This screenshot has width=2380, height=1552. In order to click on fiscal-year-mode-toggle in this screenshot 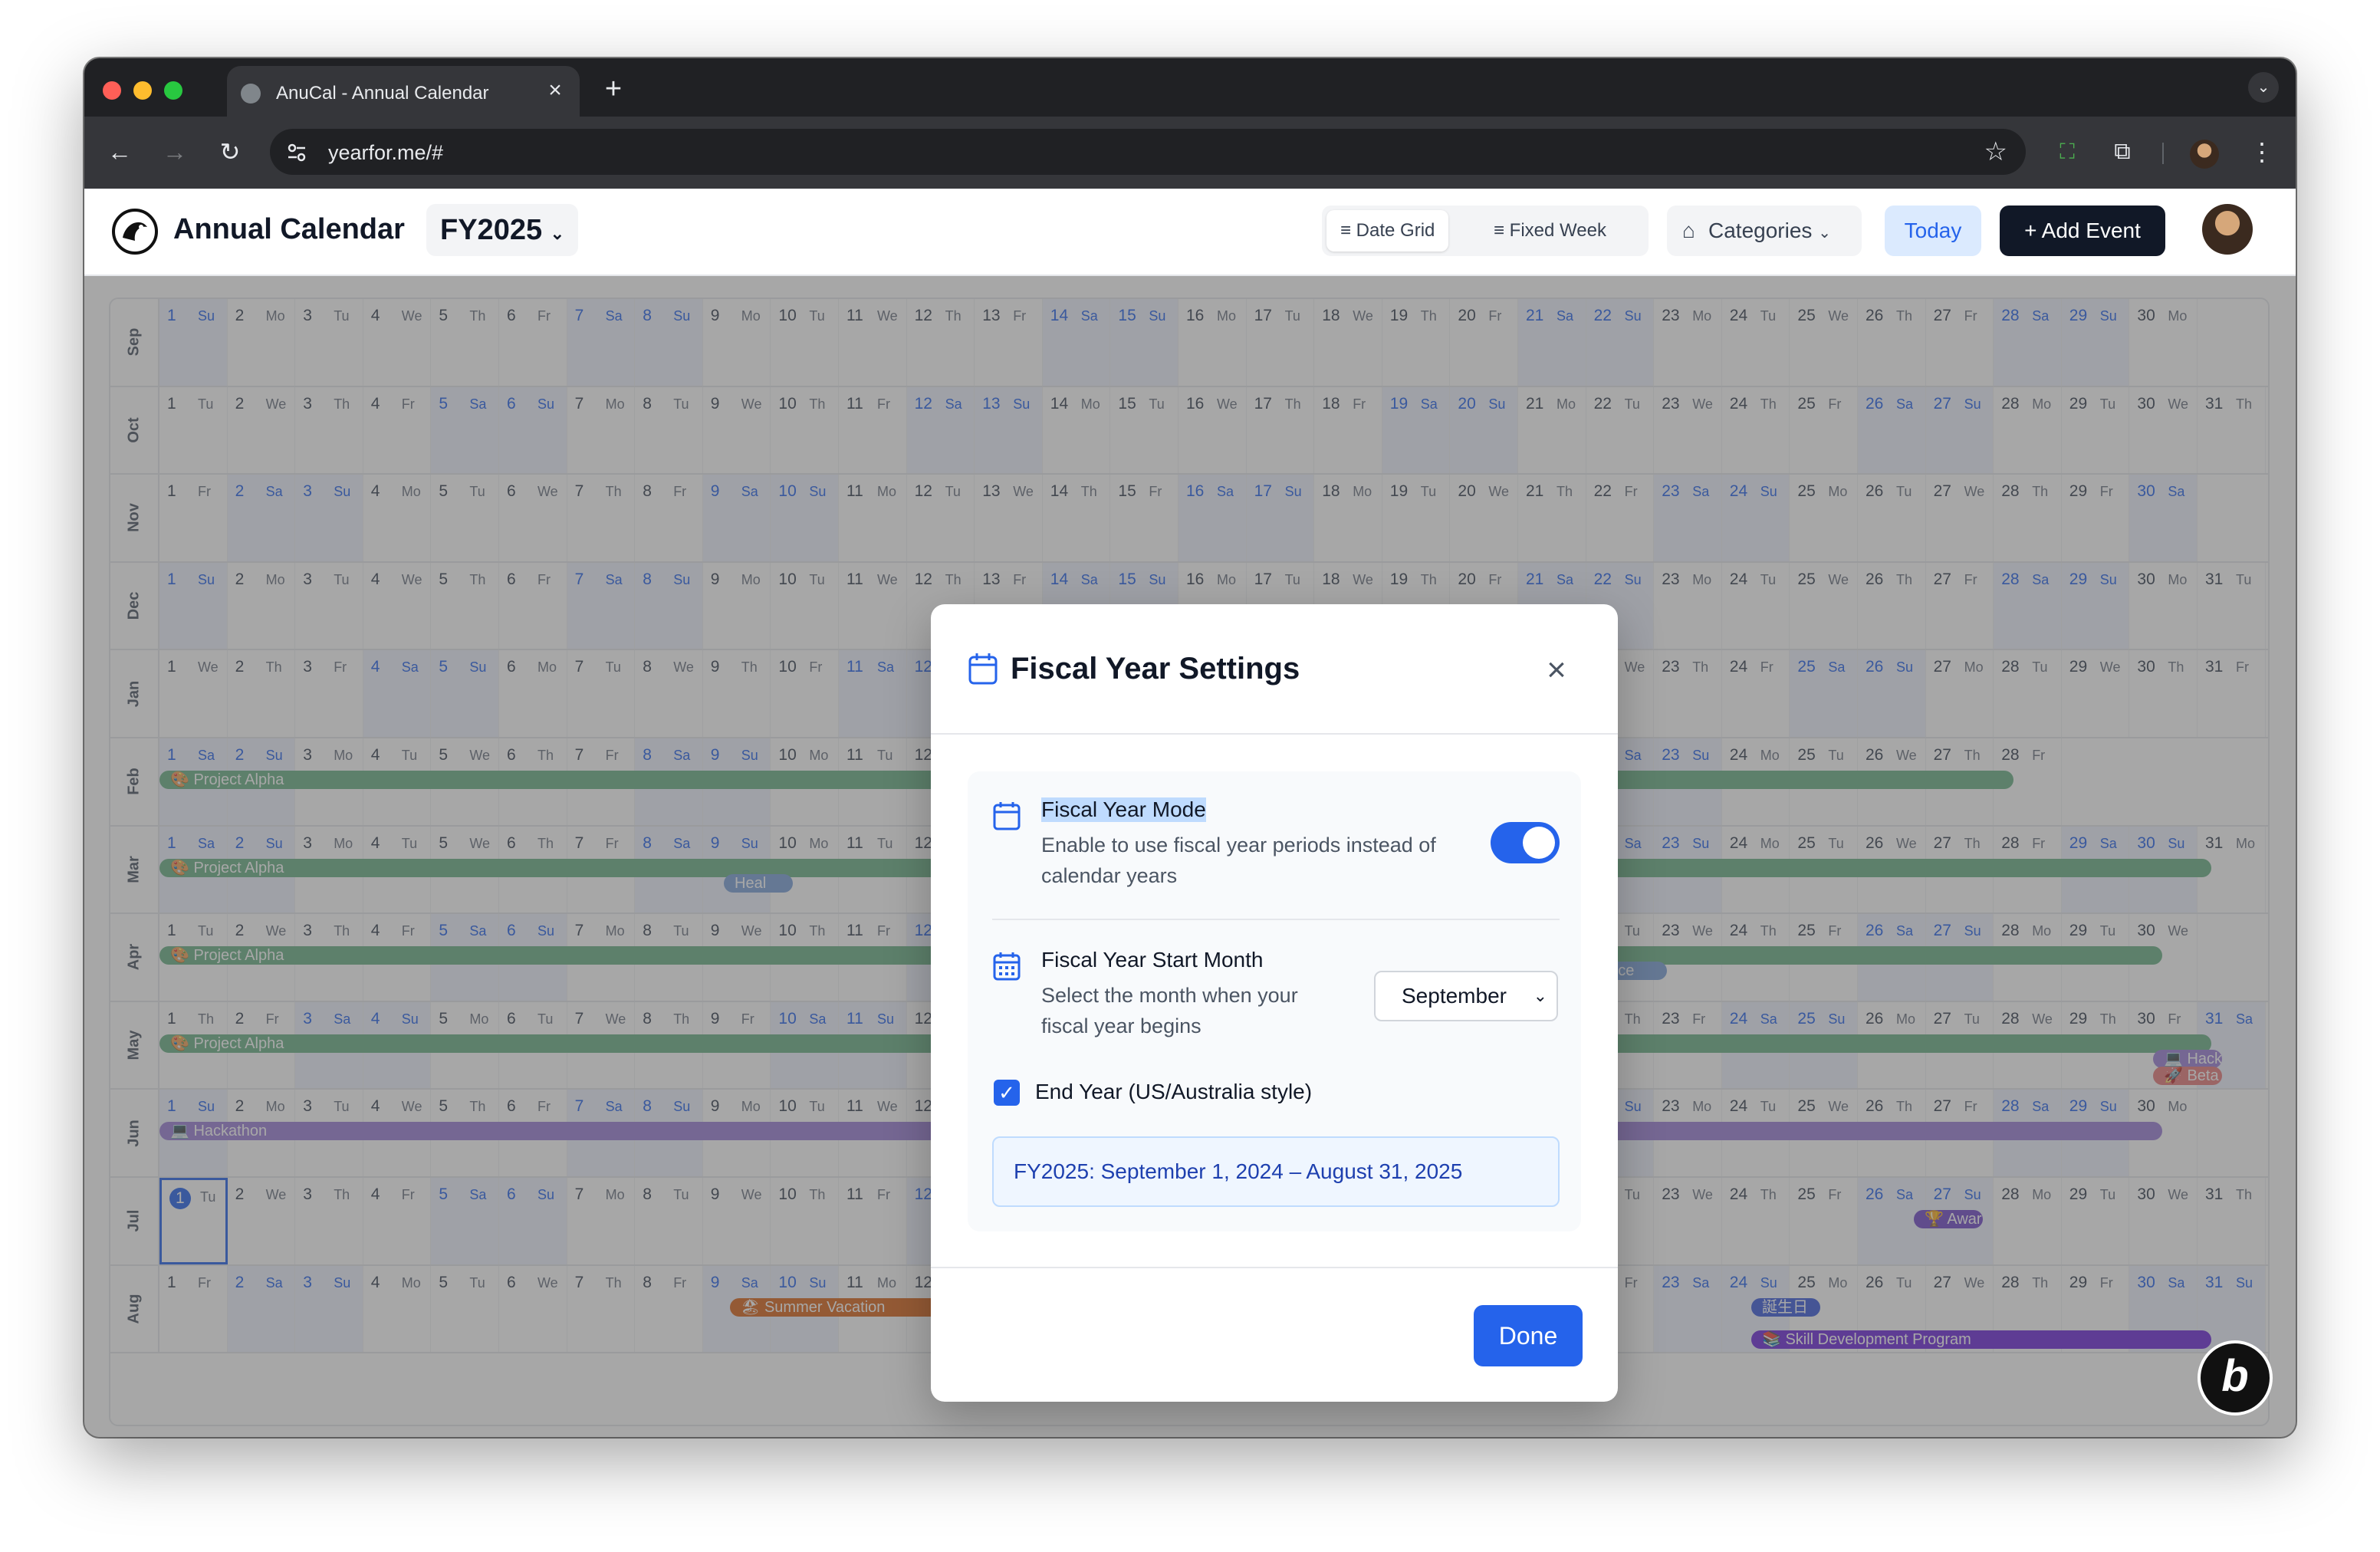, I will do `click(1526, 842)`.